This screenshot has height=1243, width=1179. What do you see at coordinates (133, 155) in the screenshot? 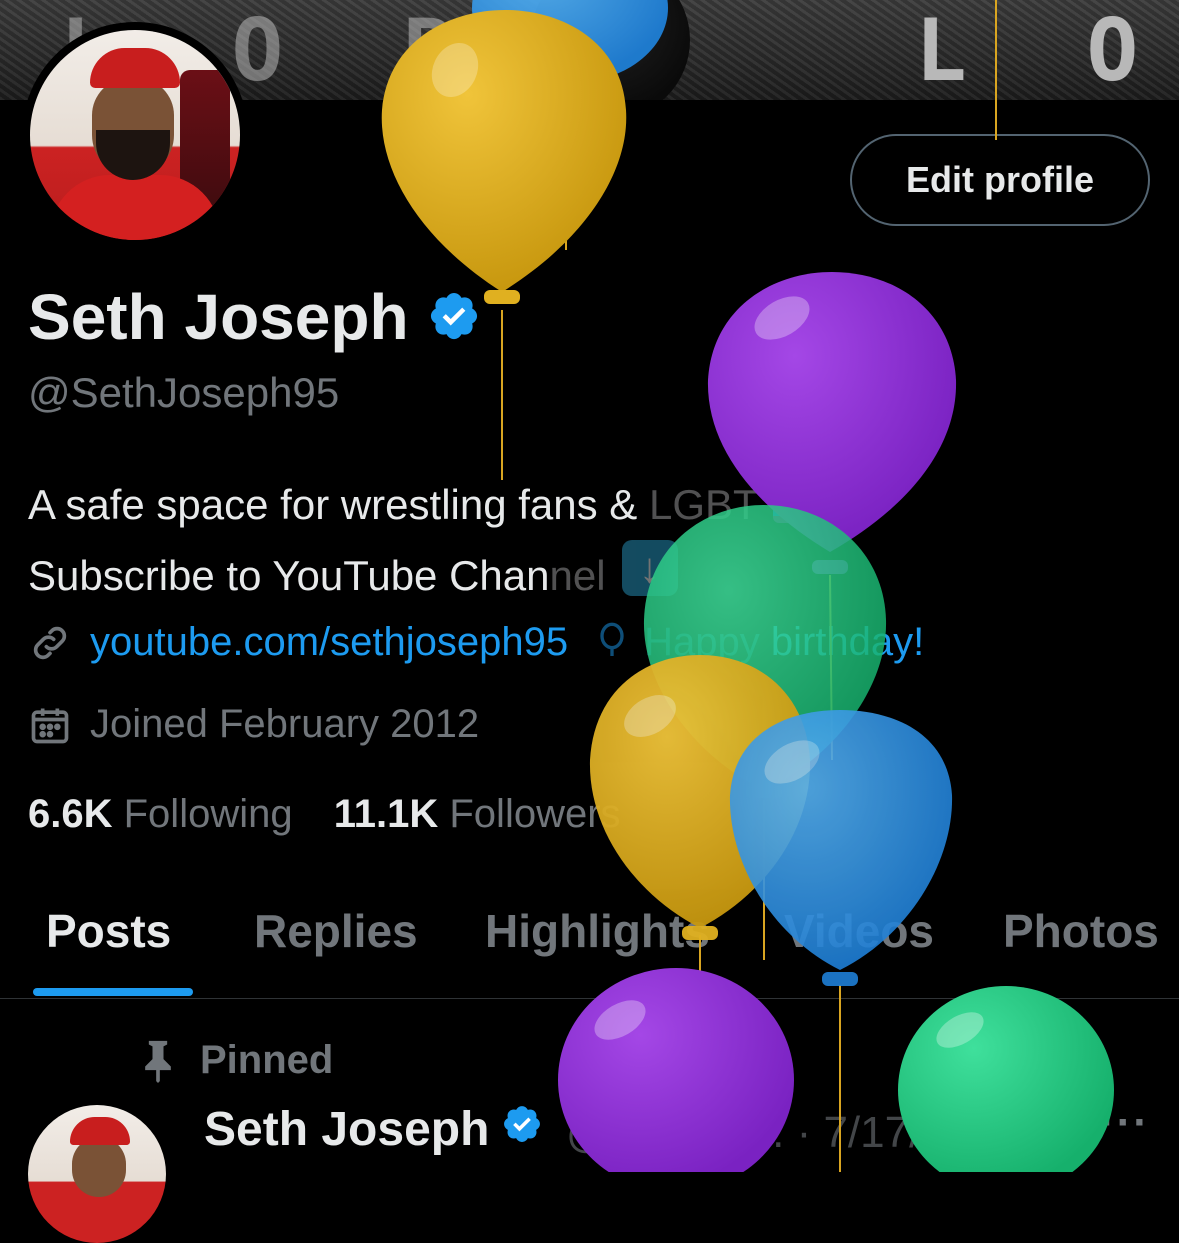
I see `avatar-beard` at bounding box center [133, 155].